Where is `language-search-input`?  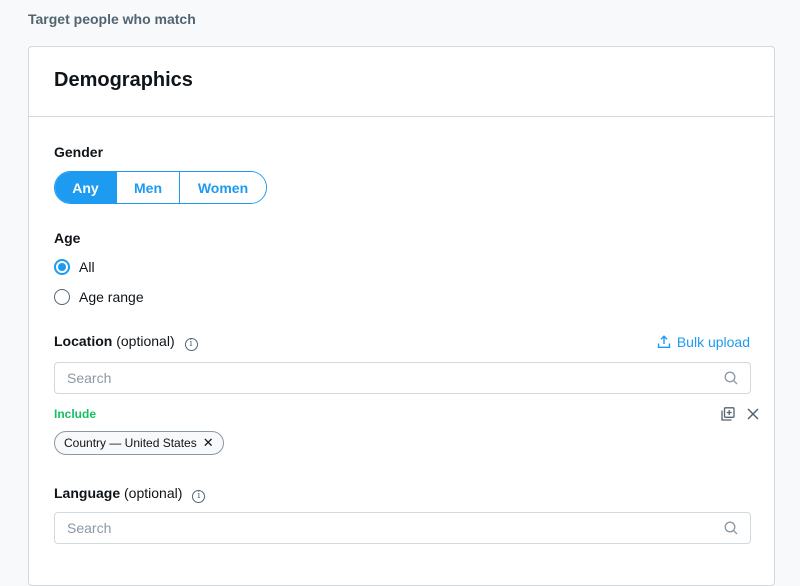 language-search-input is located at coordinates (395, 528).